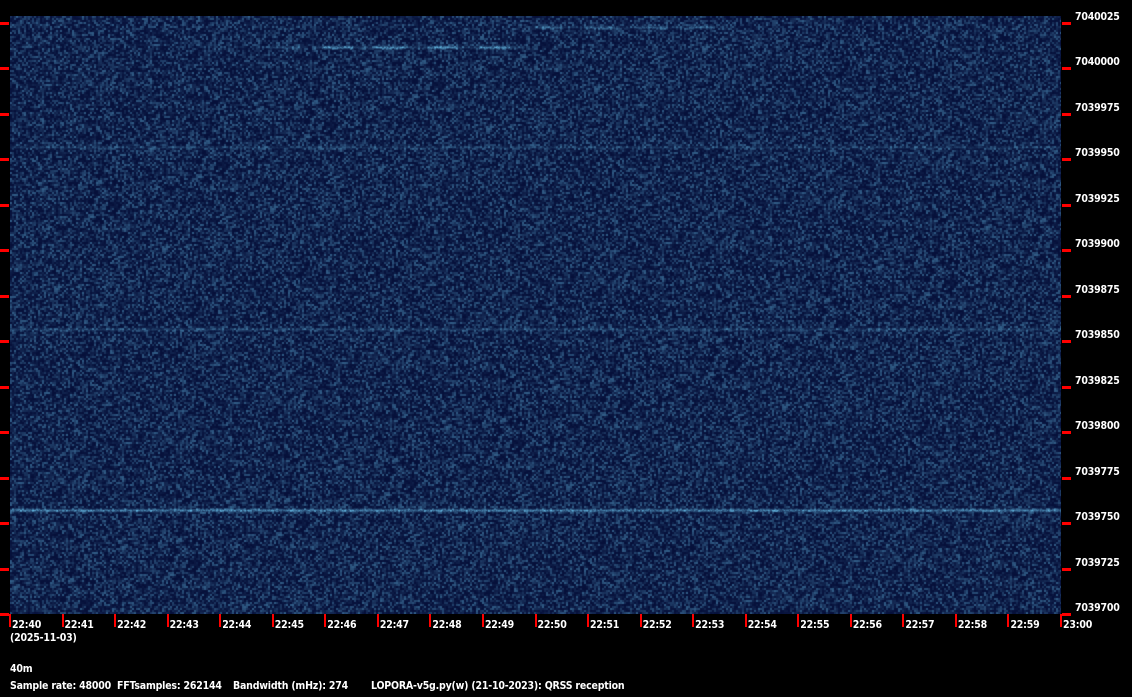  I want to click on x-tick-label: 22:57, so click(920, 625).